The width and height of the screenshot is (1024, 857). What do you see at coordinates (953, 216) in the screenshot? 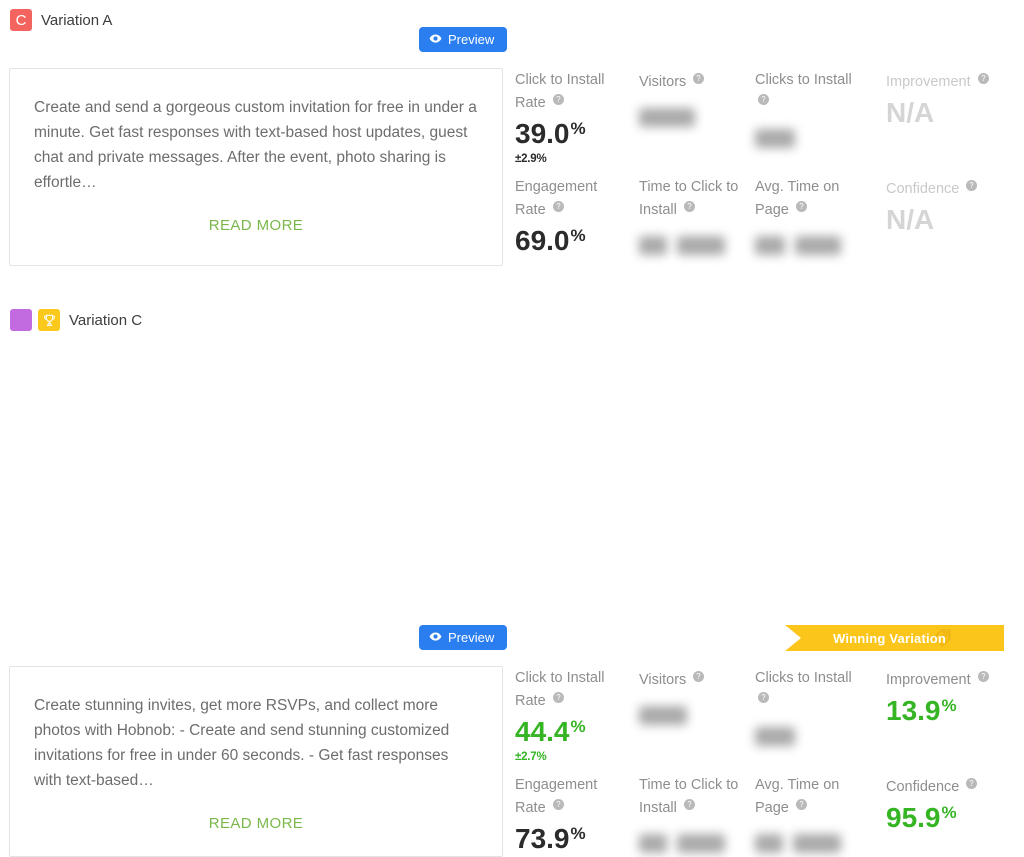
I see `metric-confidence: Confidence ? N/A` at bounding box center [953, 216].